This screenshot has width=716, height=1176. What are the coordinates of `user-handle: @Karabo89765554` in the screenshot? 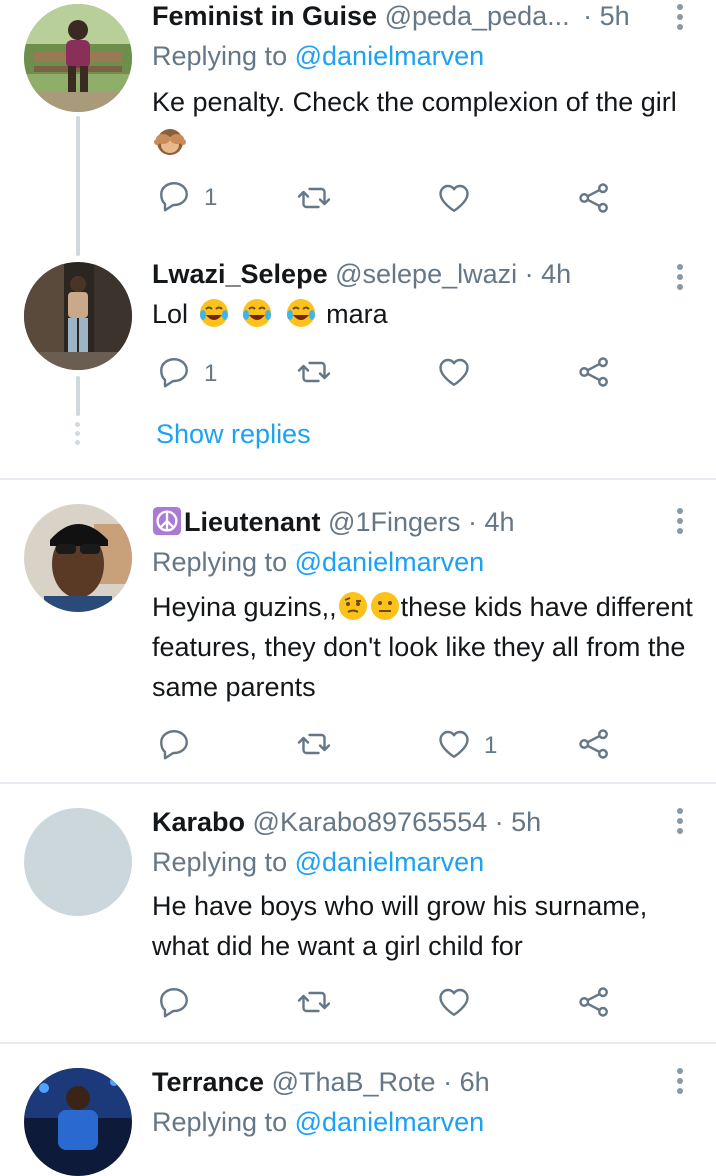 It's located at (370, 822).